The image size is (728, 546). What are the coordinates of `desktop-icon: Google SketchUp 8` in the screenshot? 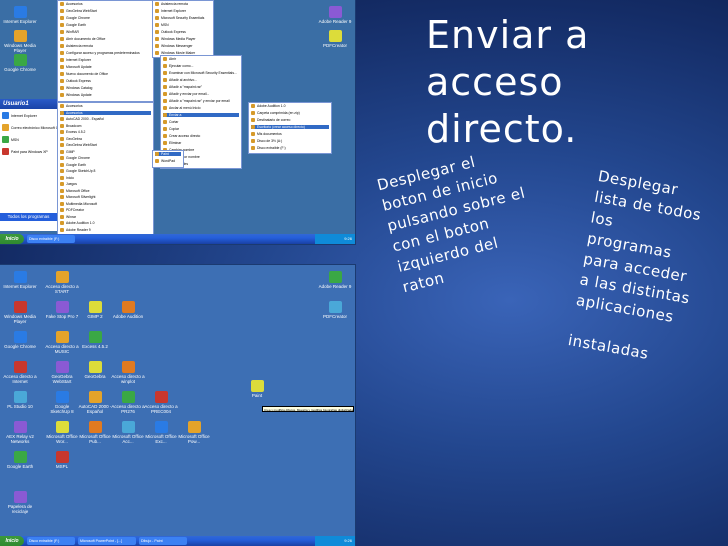 It's located at (62, 402).